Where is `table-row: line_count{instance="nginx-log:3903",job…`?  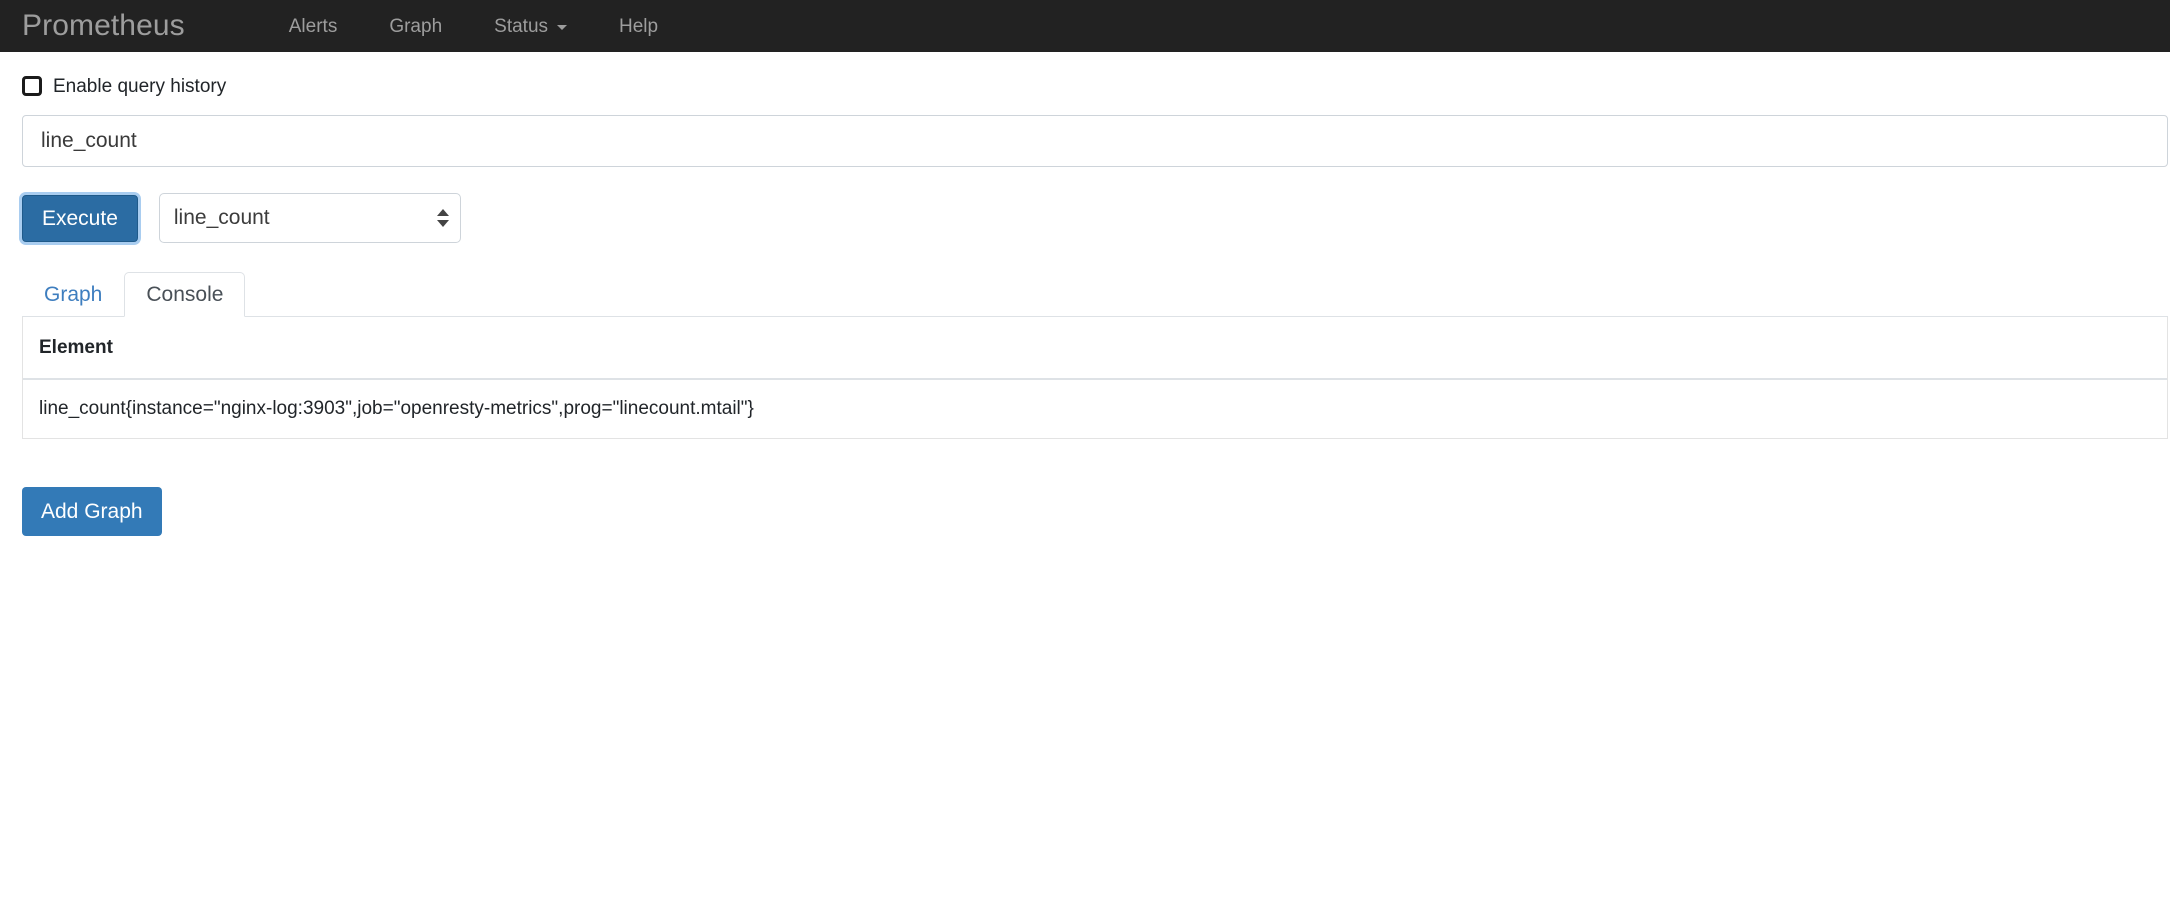 table-row: line_count{instance="nginx-log:3903",job… is located at coordinates (1095, 408).